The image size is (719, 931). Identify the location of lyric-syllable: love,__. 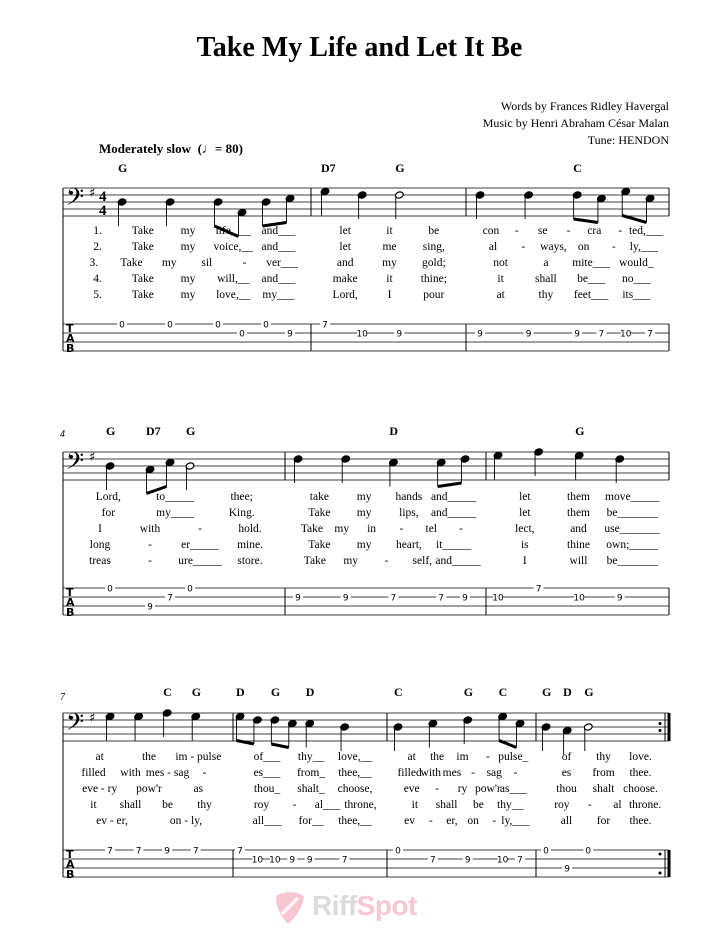
(355, 757).